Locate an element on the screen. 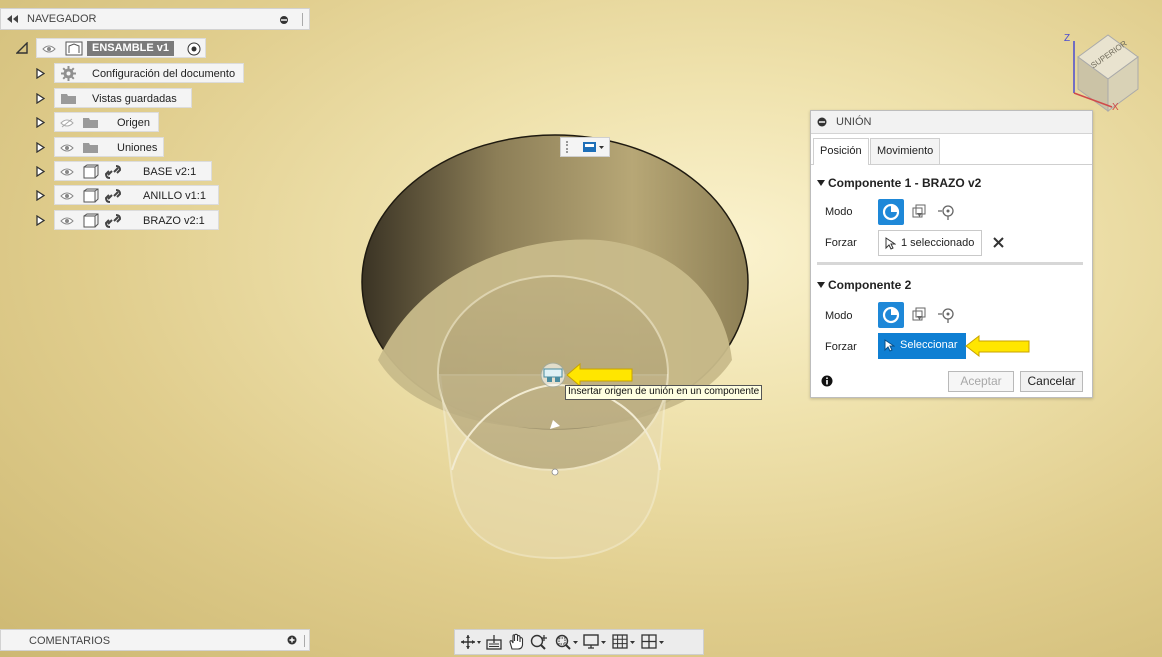  comments-bar: COMENTARIOS is located at coordinates (155, 640).